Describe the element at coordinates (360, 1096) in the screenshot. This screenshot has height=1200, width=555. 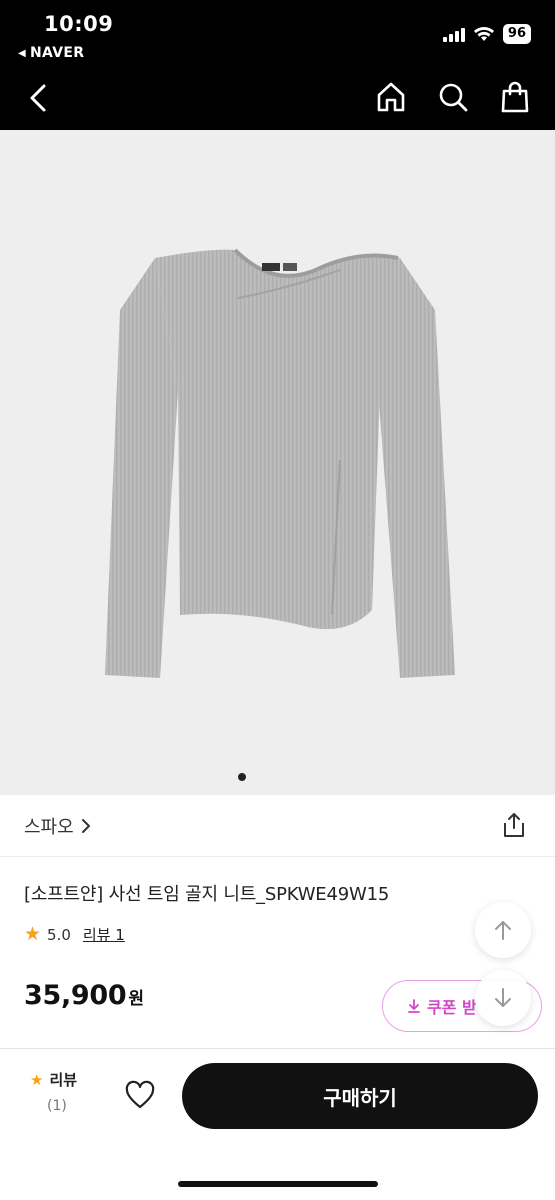
I see `buy-button: 구매하기` at that location.